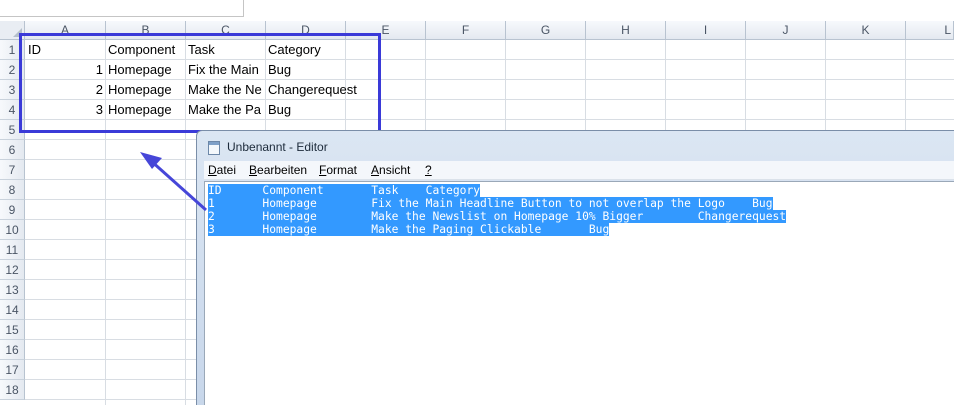 This screenshot has width=954, height=405. What do you see at coordinates (546, 30) in the screenshot?
I see `column-header-g: G` at bounding box center [546, 30].